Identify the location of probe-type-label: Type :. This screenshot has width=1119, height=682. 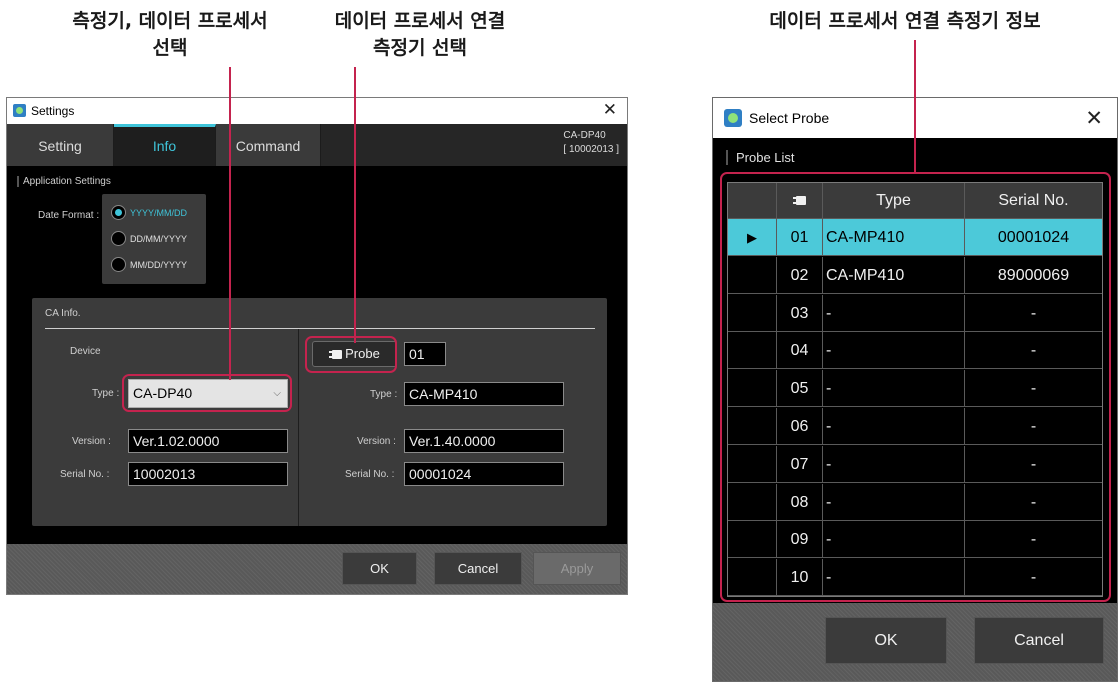
(384, 394).